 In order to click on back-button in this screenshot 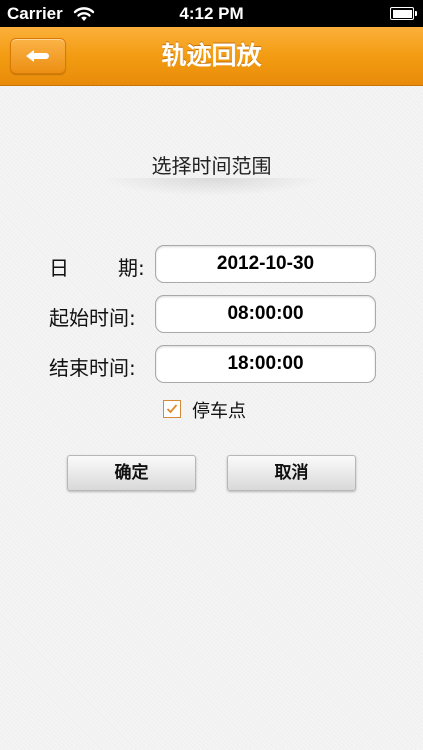, I will do `click(38, 56)`.